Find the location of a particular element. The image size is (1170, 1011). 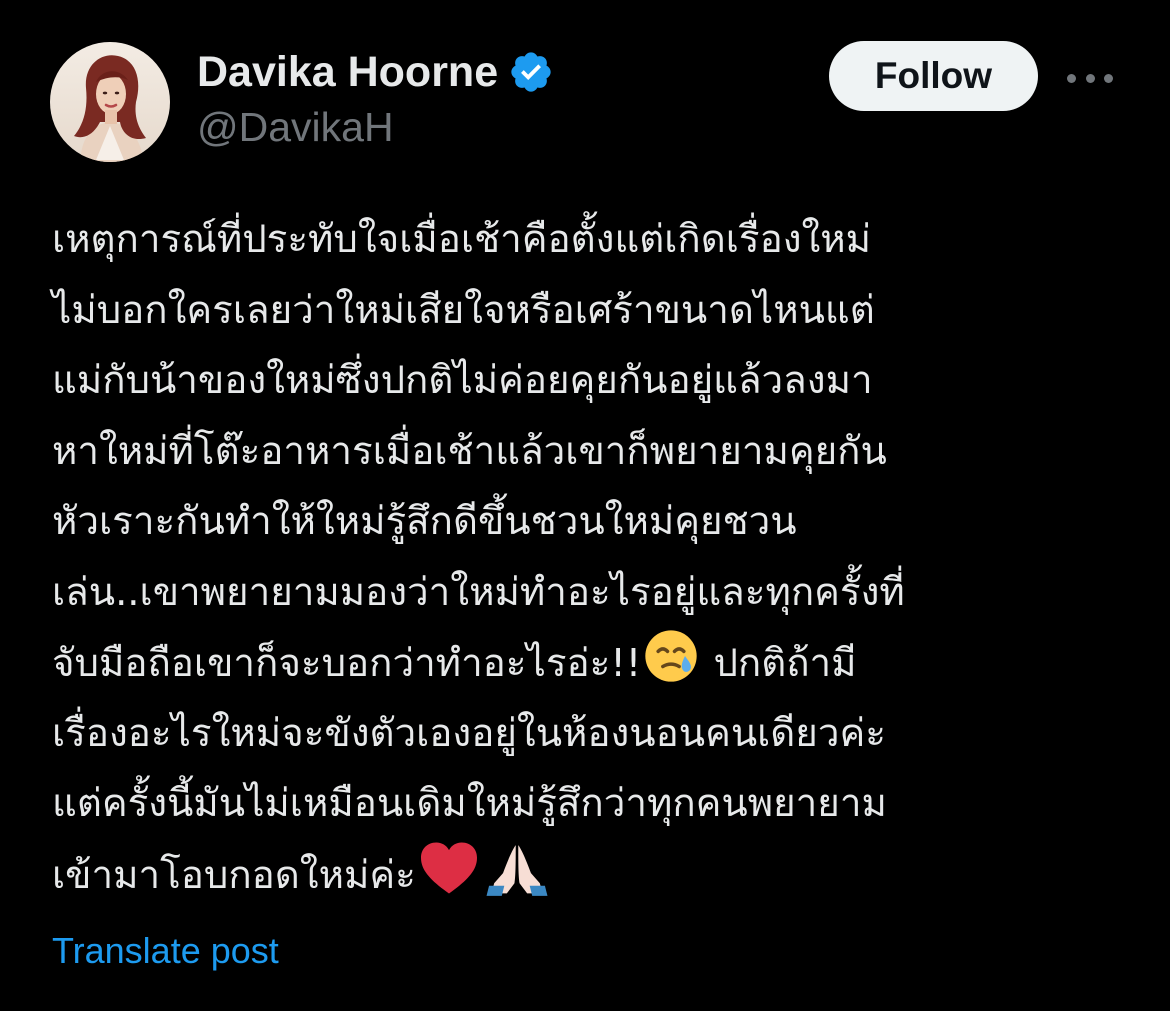

follow-button: Follow is located at coordinates (933, 76).